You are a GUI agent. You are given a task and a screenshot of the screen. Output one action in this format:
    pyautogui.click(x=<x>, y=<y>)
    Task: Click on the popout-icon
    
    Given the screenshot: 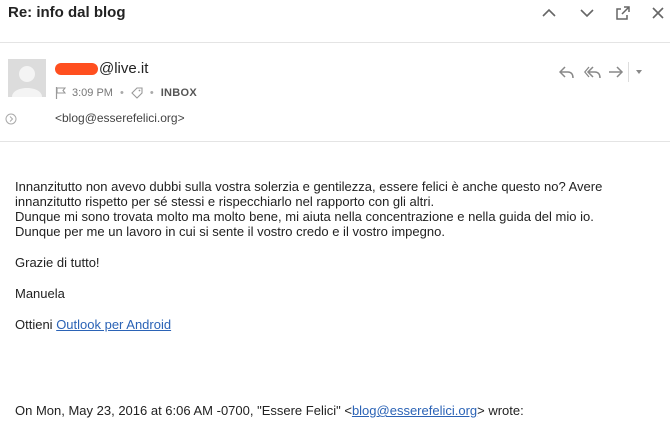 What is the action you would take?
    pyautogui.click(x=623, y=13)
    